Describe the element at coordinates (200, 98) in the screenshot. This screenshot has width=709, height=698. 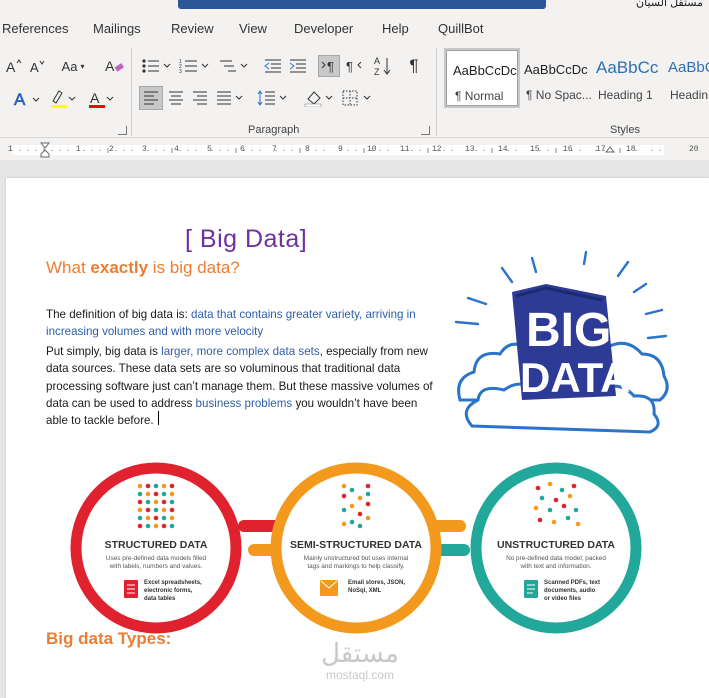
I see `align-right-icon` at that location.